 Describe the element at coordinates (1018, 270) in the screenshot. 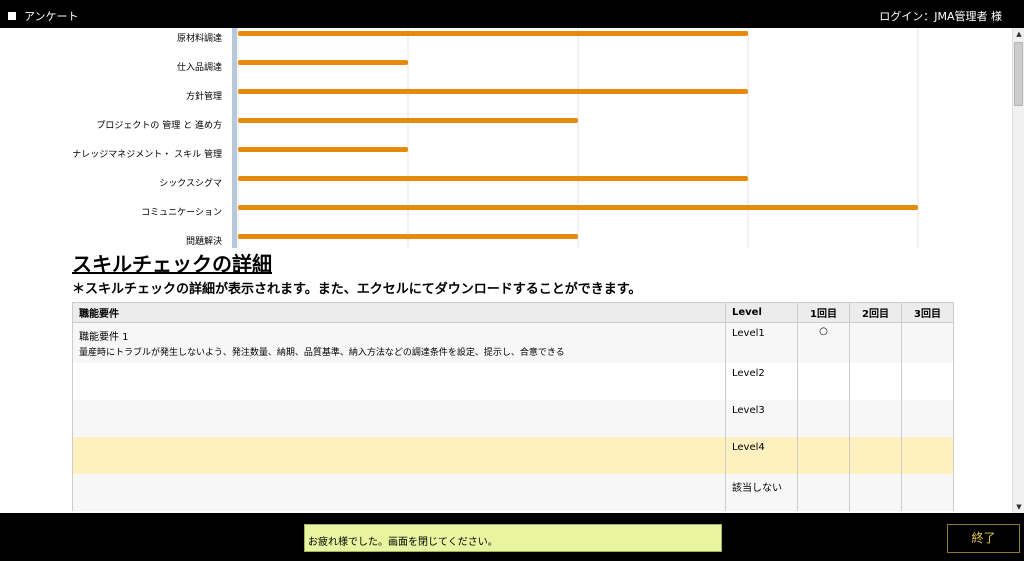

I see `vertical-scrollbar: ▲ ▼` at that location.